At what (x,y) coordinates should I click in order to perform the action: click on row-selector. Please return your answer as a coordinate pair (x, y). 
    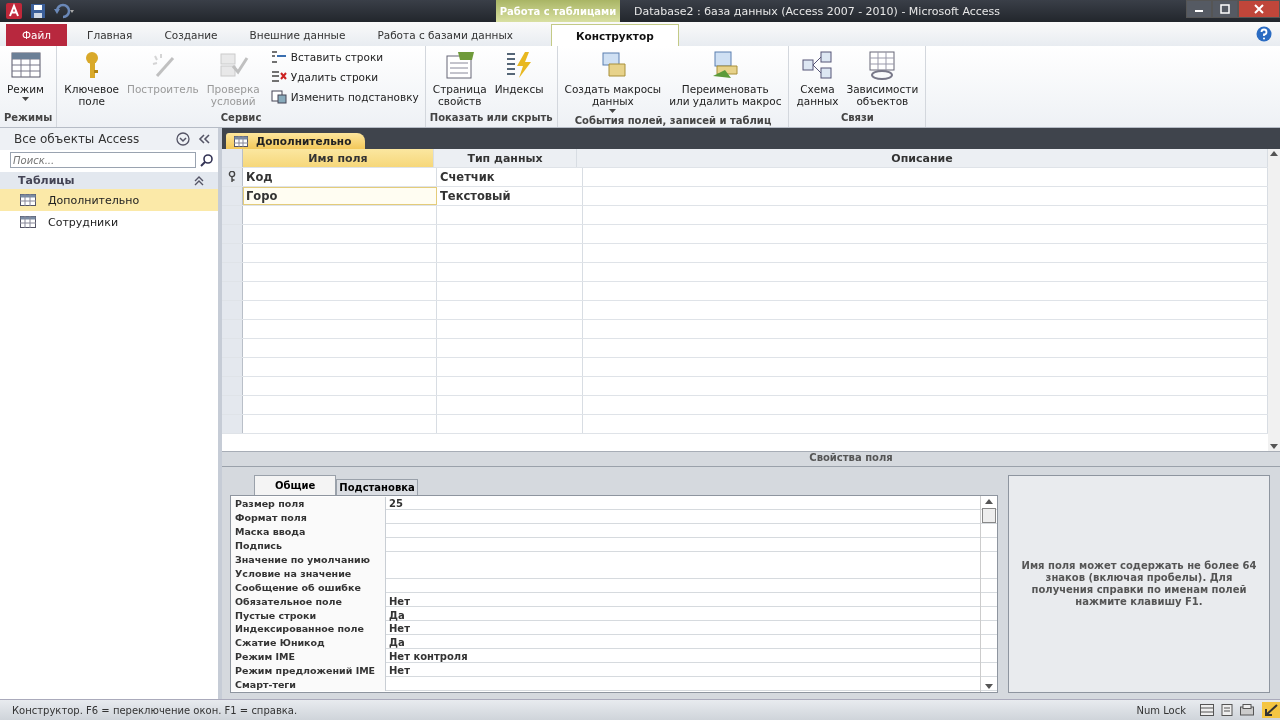
    Looking at the image, I should click on (232, 177).